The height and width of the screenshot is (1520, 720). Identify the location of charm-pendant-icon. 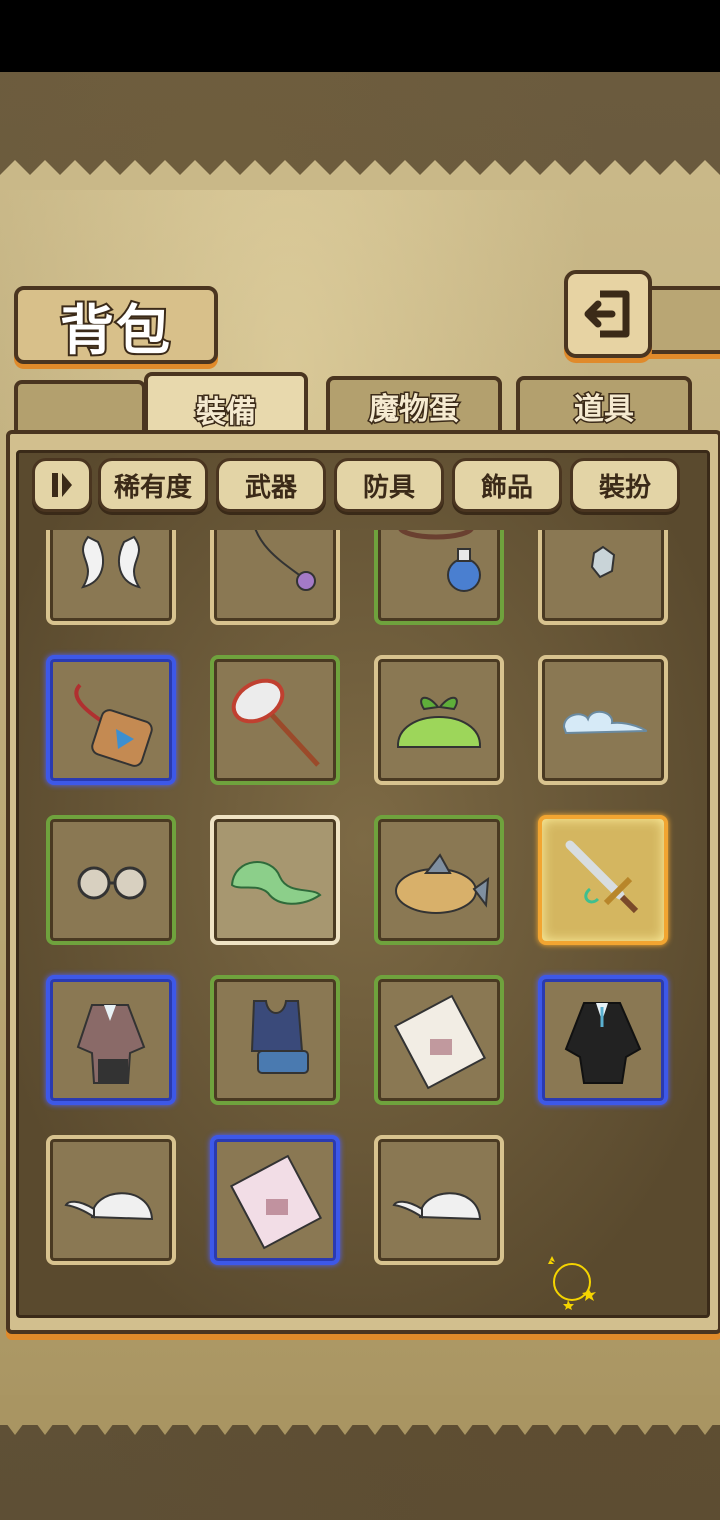
(113, 725).